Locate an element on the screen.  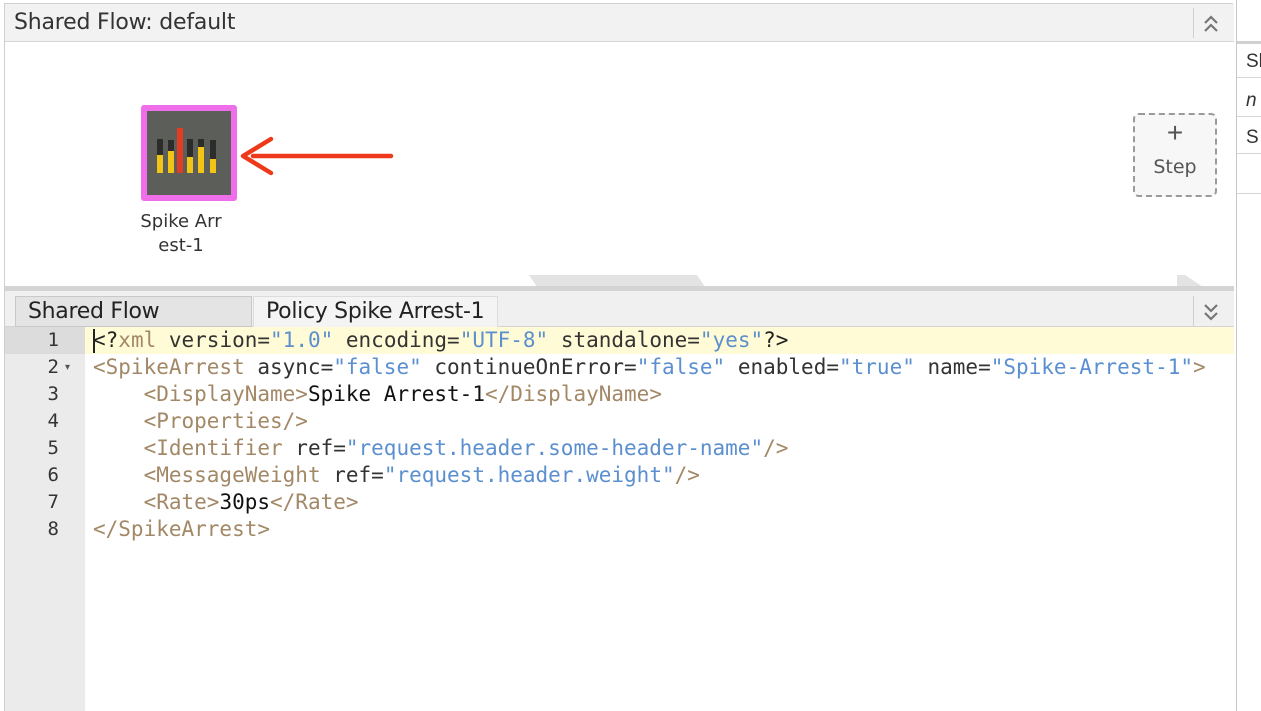
code-token: <Identifier is located at coordinates (213, 448).